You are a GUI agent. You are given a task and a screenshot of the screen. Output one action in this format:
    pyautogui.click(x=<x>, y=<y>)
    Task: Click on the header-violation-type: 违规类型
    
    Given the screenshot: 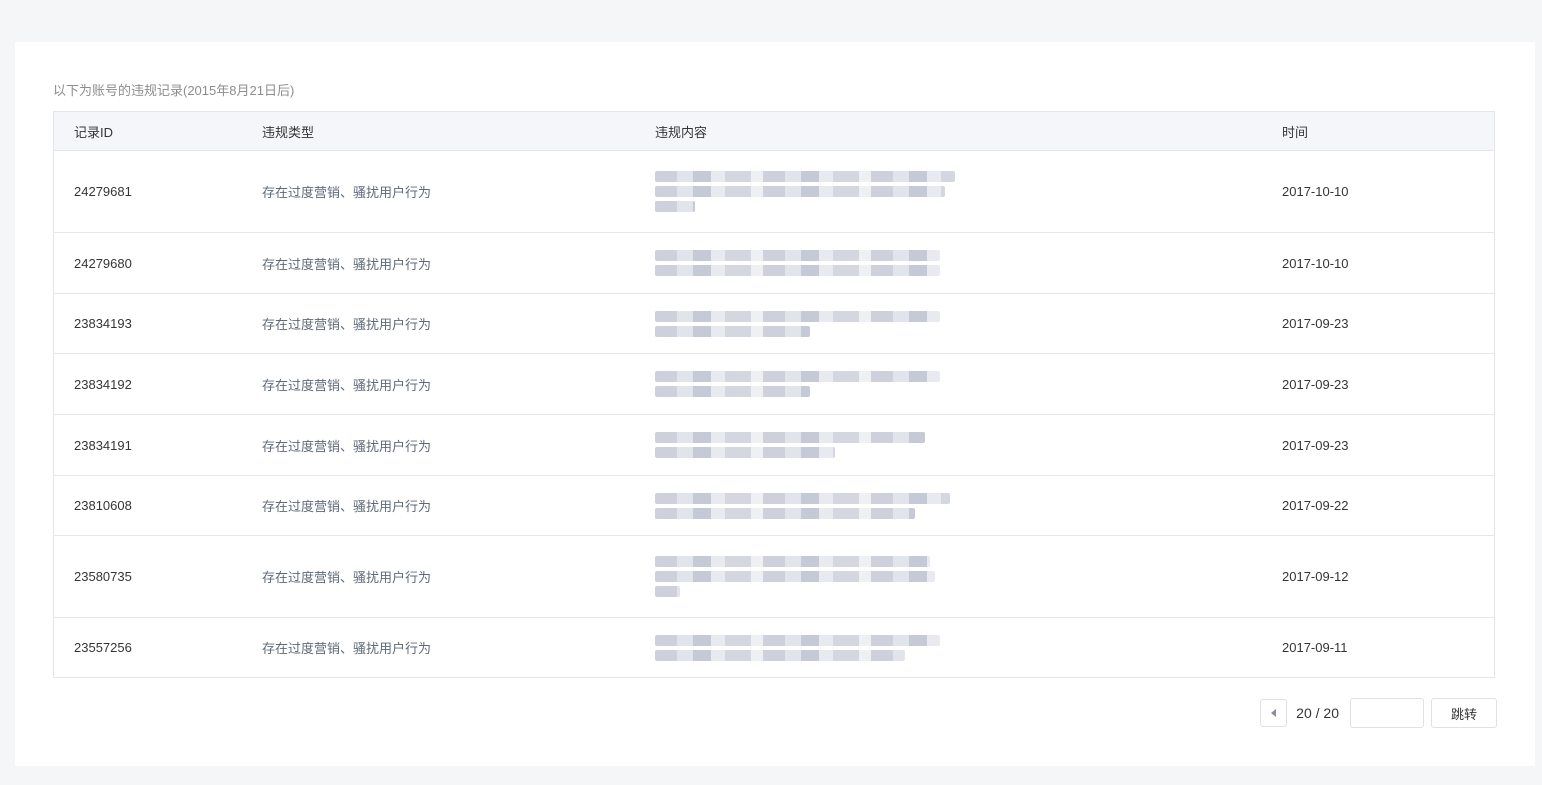 What is the action you would take?
    pyautogui.click(x=458, y=131)
    